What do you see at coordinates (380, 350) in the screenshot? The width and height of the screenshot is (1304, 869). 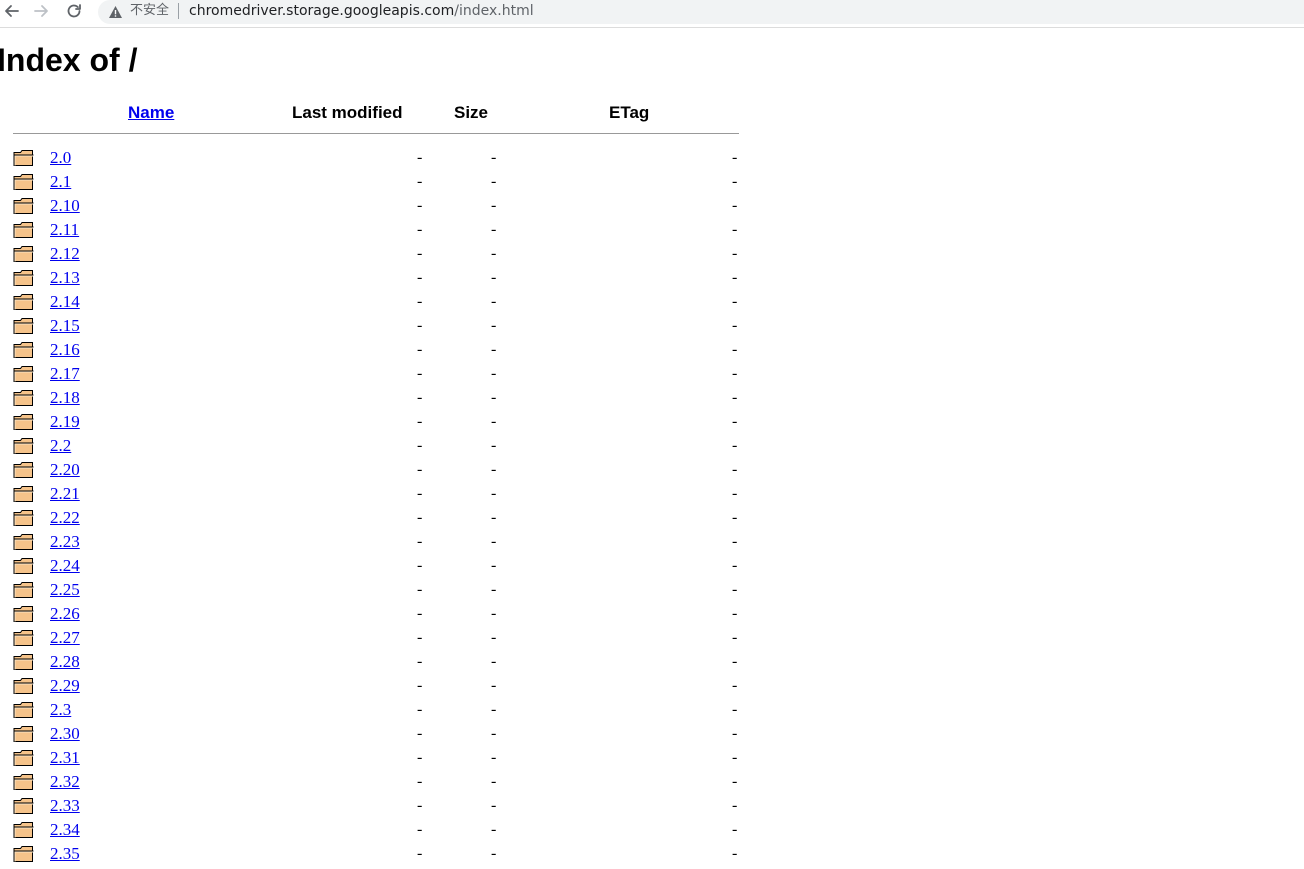 I see `table-row: 2.16 - - -` at bounding box center [380, 350].